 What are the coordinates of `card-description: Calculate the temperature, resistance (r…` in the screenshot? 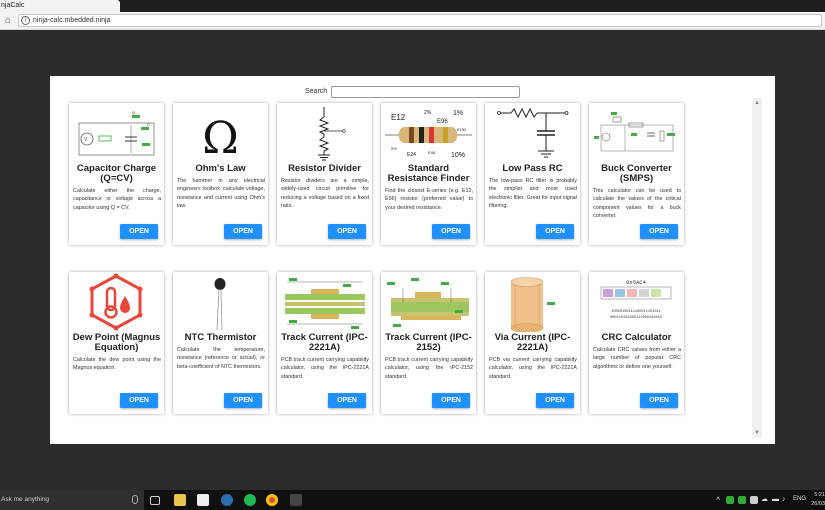 It's located at (221, 358).